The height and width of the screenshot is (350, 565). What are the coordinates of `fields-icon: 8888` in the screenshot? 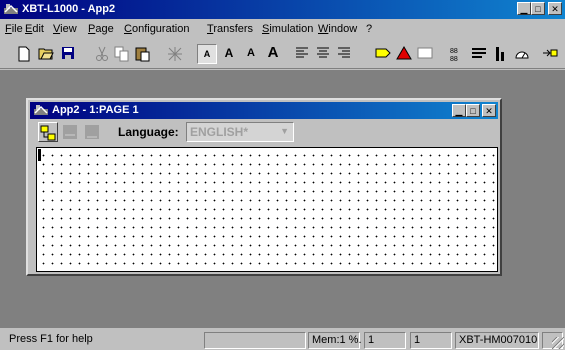 It's located at (454, 55).